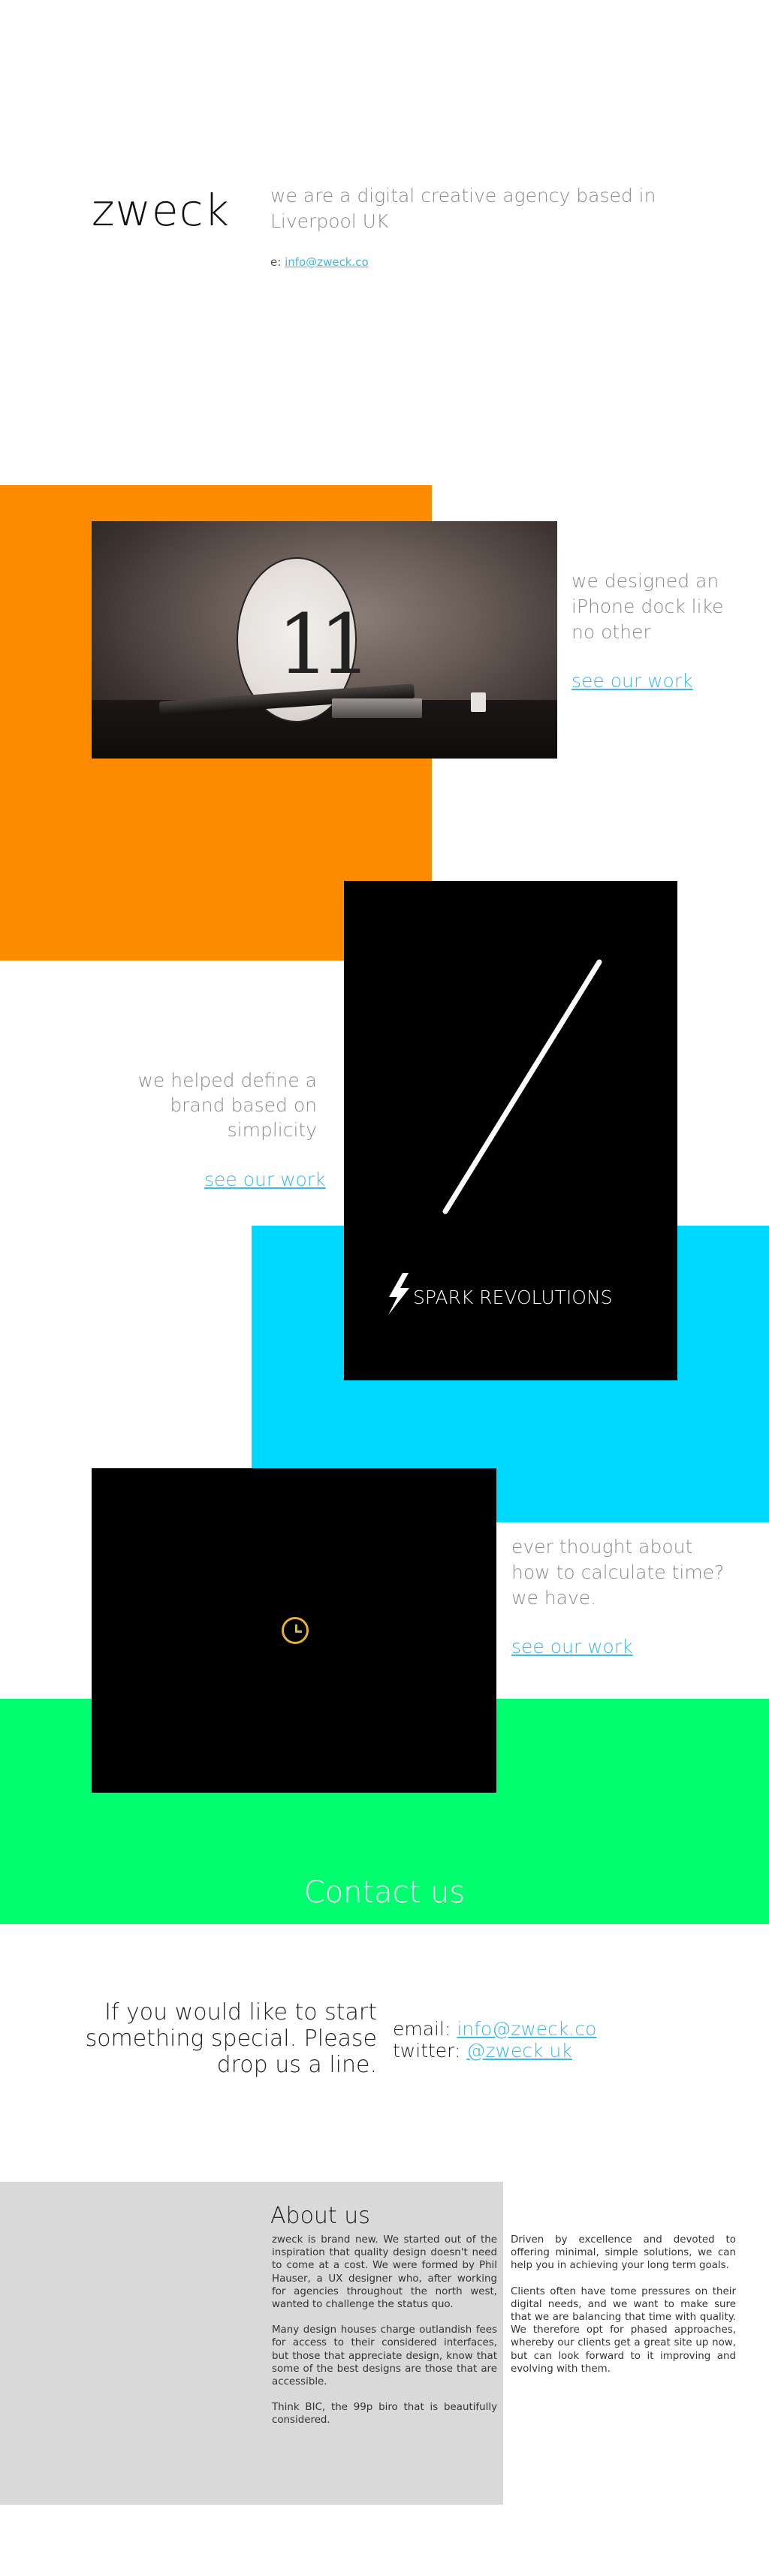 The width and height of the screenshot is (769, 2576). I want to click on contact-twitter-row: twitter: @zweck uk, so click(494, 2051).